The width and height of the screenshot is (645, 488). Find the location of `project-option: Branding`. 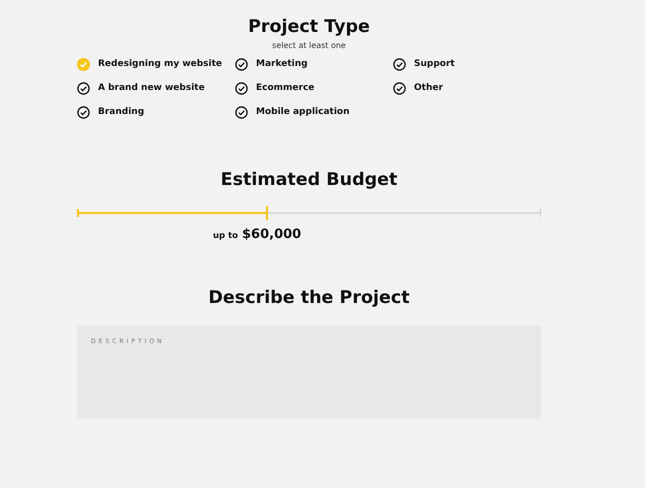

project-option: Branding is located at coordinates (110, 112).